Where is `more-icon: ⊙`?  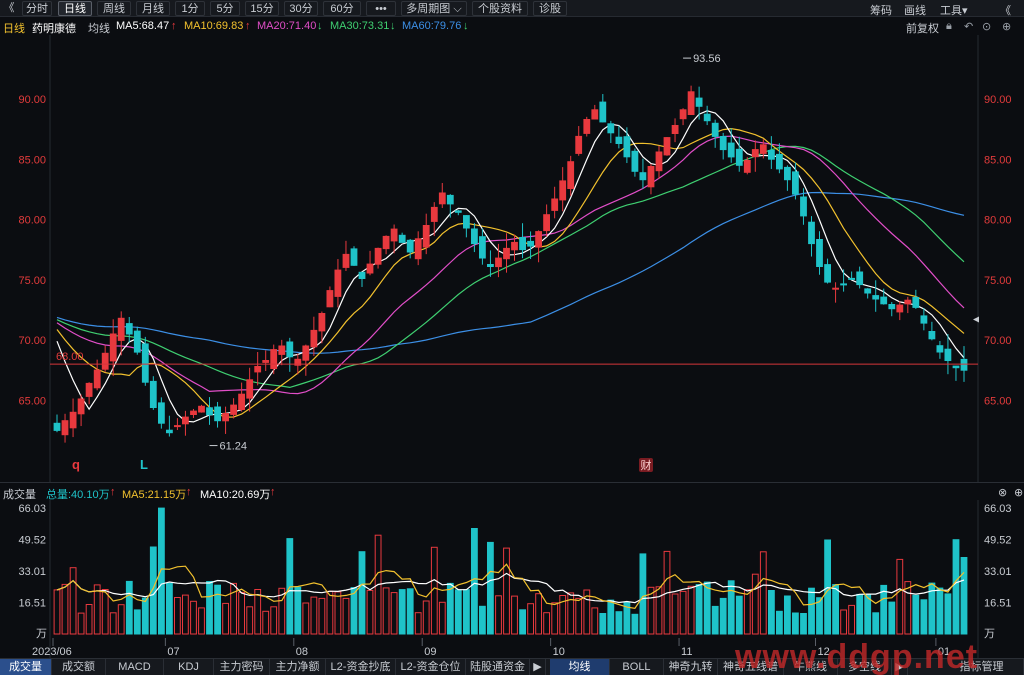
more-icon: ⊙ is located at coordinates (986, 26).